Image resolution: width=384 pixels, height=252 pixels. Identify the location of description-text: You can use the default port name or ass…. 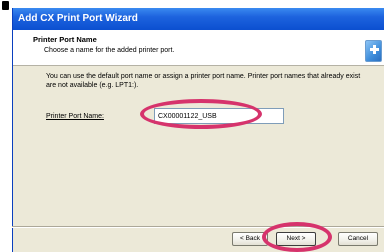
(203, 81).